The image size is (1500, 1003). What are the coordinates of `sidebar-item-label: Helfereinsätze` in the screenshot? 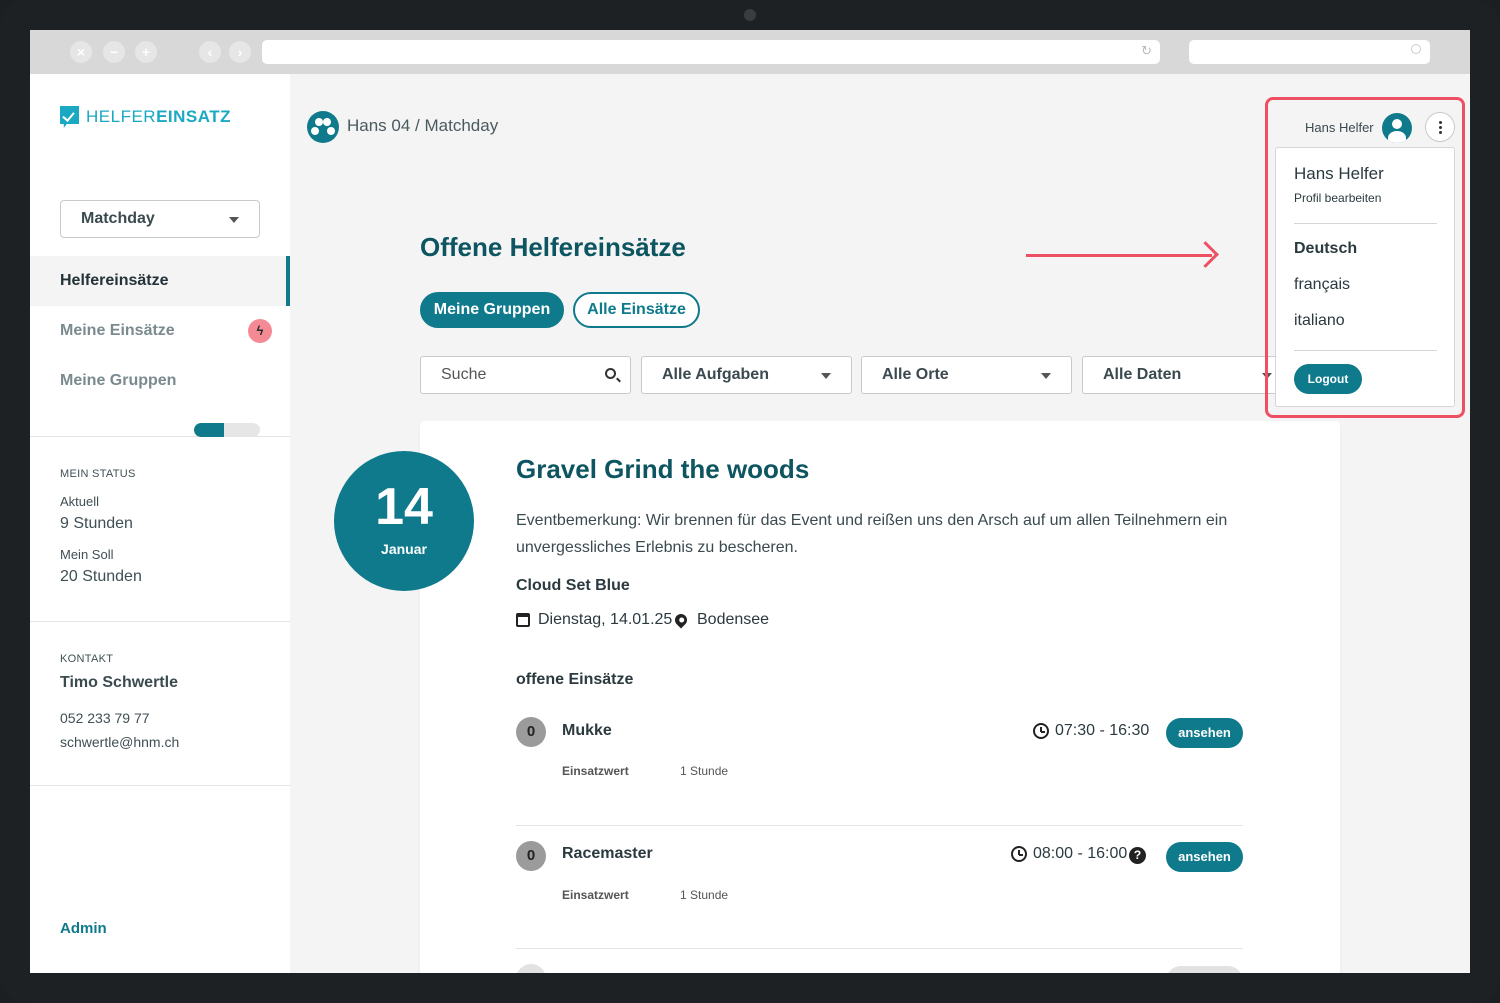 It's located at (114, 280).